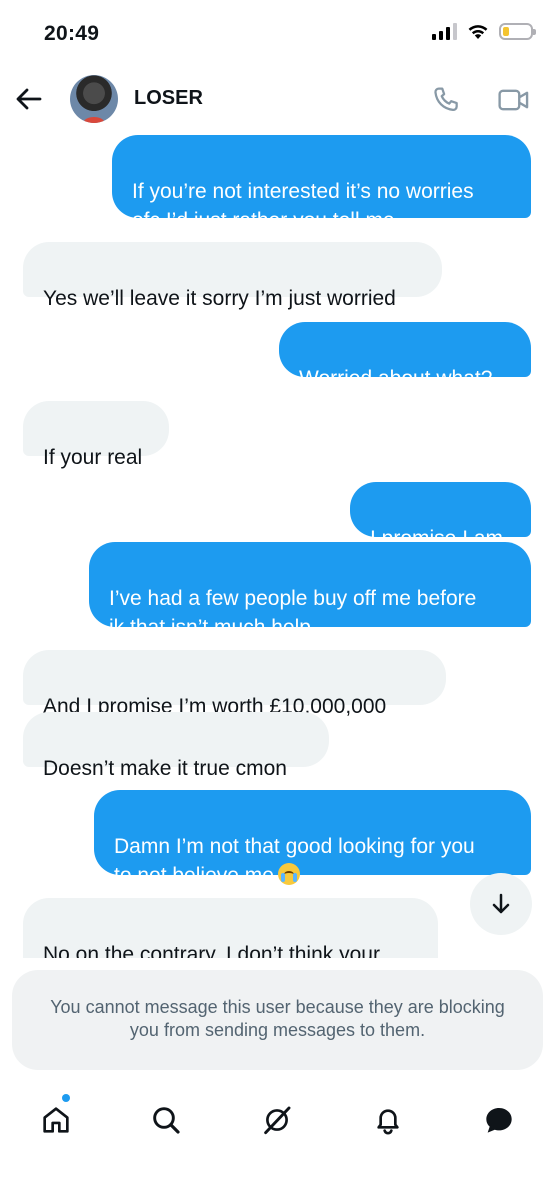 This screenshot has height=1200, width=555. Describe the element at coordinates (72, 33) in the screenshot. I see `status-time: 20:49` at that location.